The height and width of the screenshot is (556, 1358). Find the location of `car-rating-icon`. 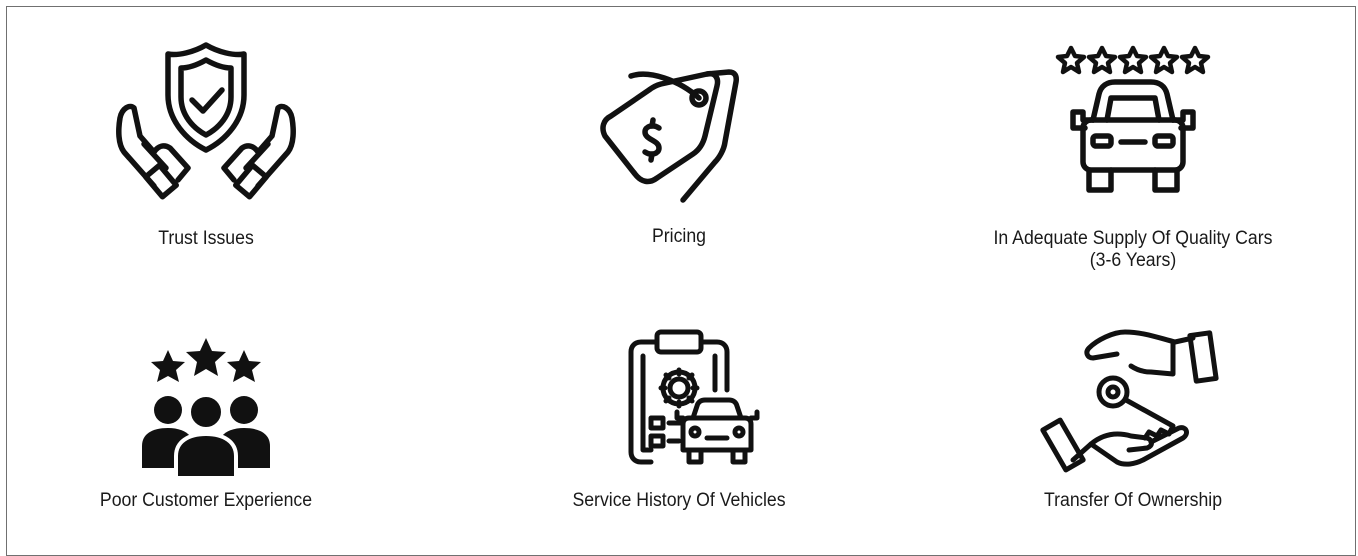

car-rating-icon is located at coordinates (1133, 119).